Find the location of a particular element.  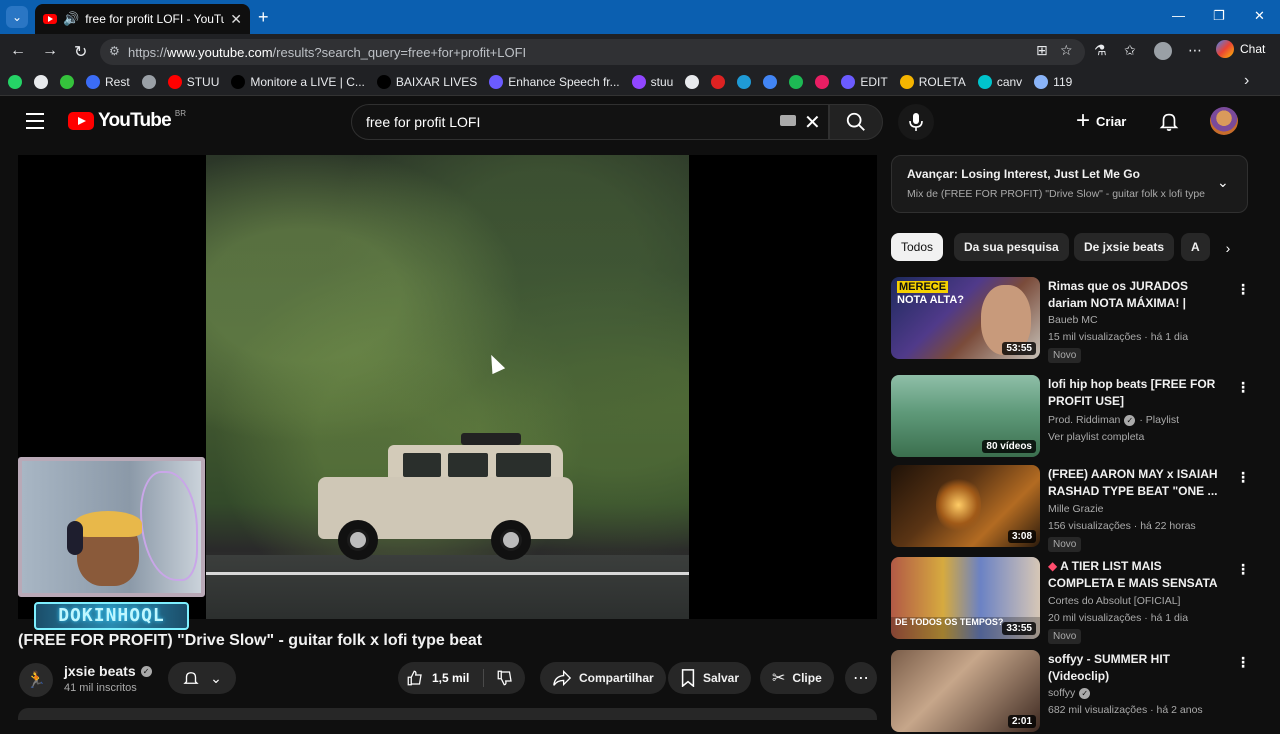

share-button: Compartilhar is located at coordinates (603, 678).